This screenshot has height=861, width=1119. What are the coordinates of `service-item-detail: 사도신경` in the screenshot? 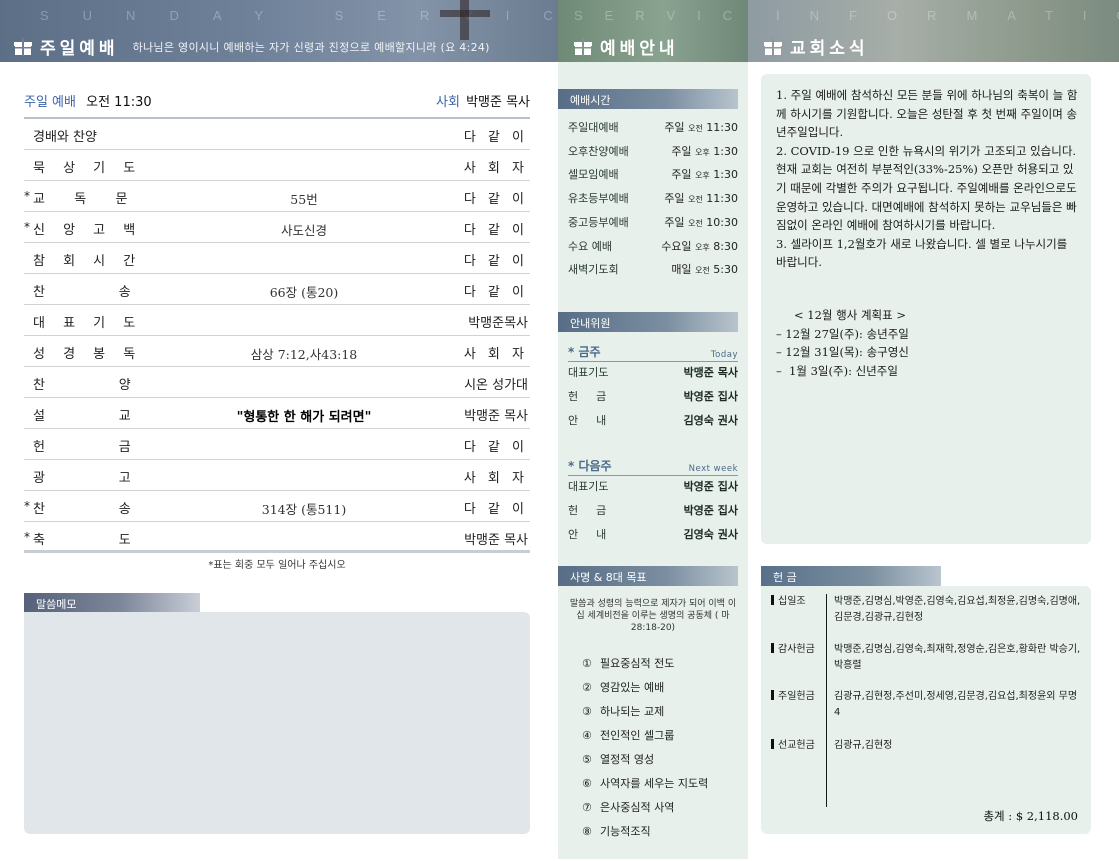 It's located at (303, 230).